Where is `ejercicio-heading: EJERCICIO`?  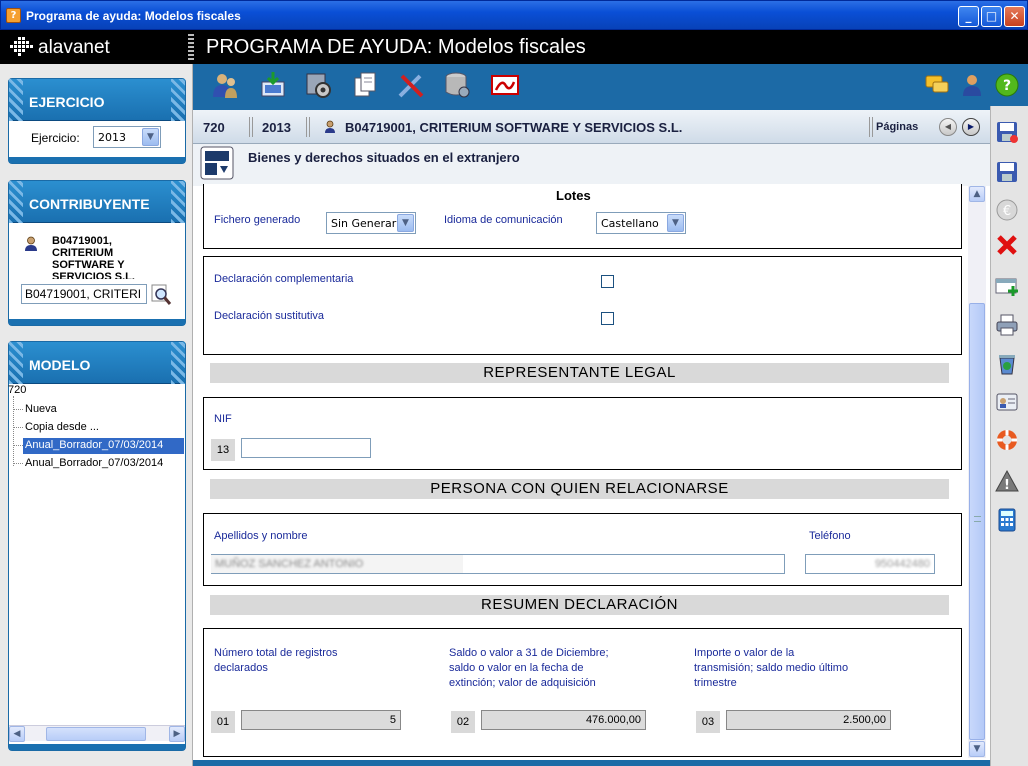
ejercicio-heading: EJERCICIO is located at coordinates (97, 100).